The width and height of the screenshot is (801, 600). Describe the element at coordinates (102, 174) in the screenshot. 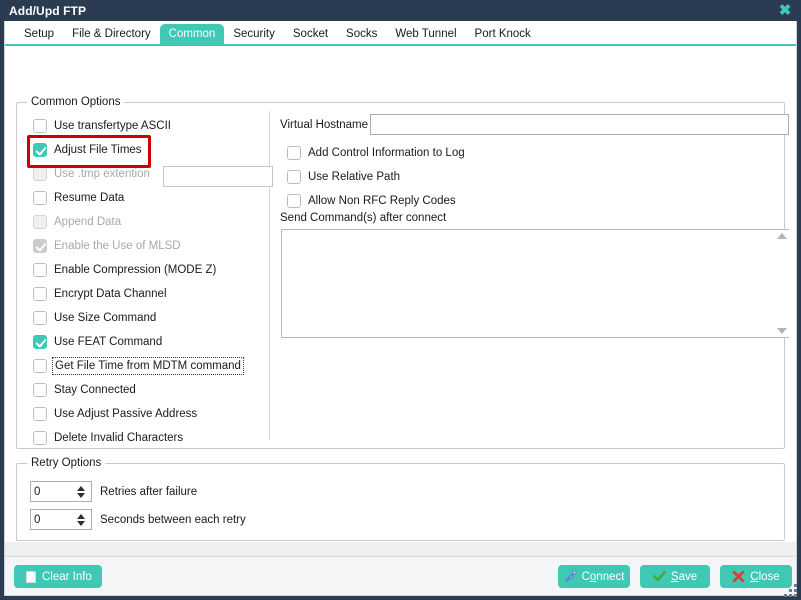

I see `checkbox-label: Use .tmp extention` at that location.